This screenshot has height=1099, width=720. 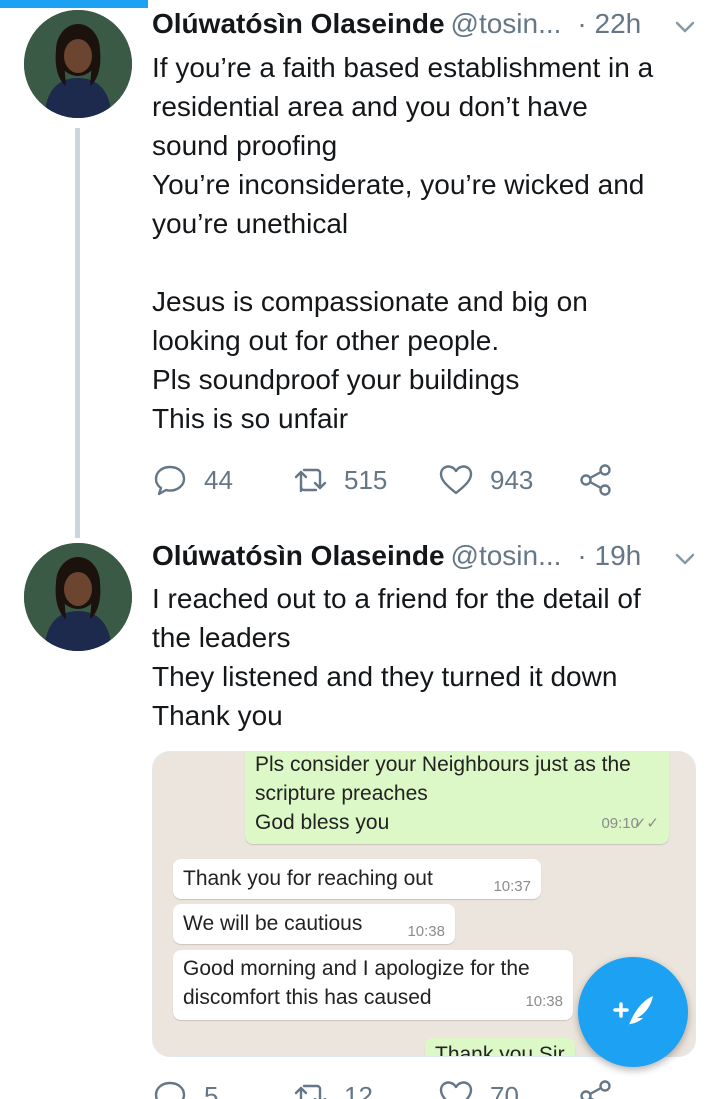 I want to click on like-button: 943, so click(x=485, y=480).